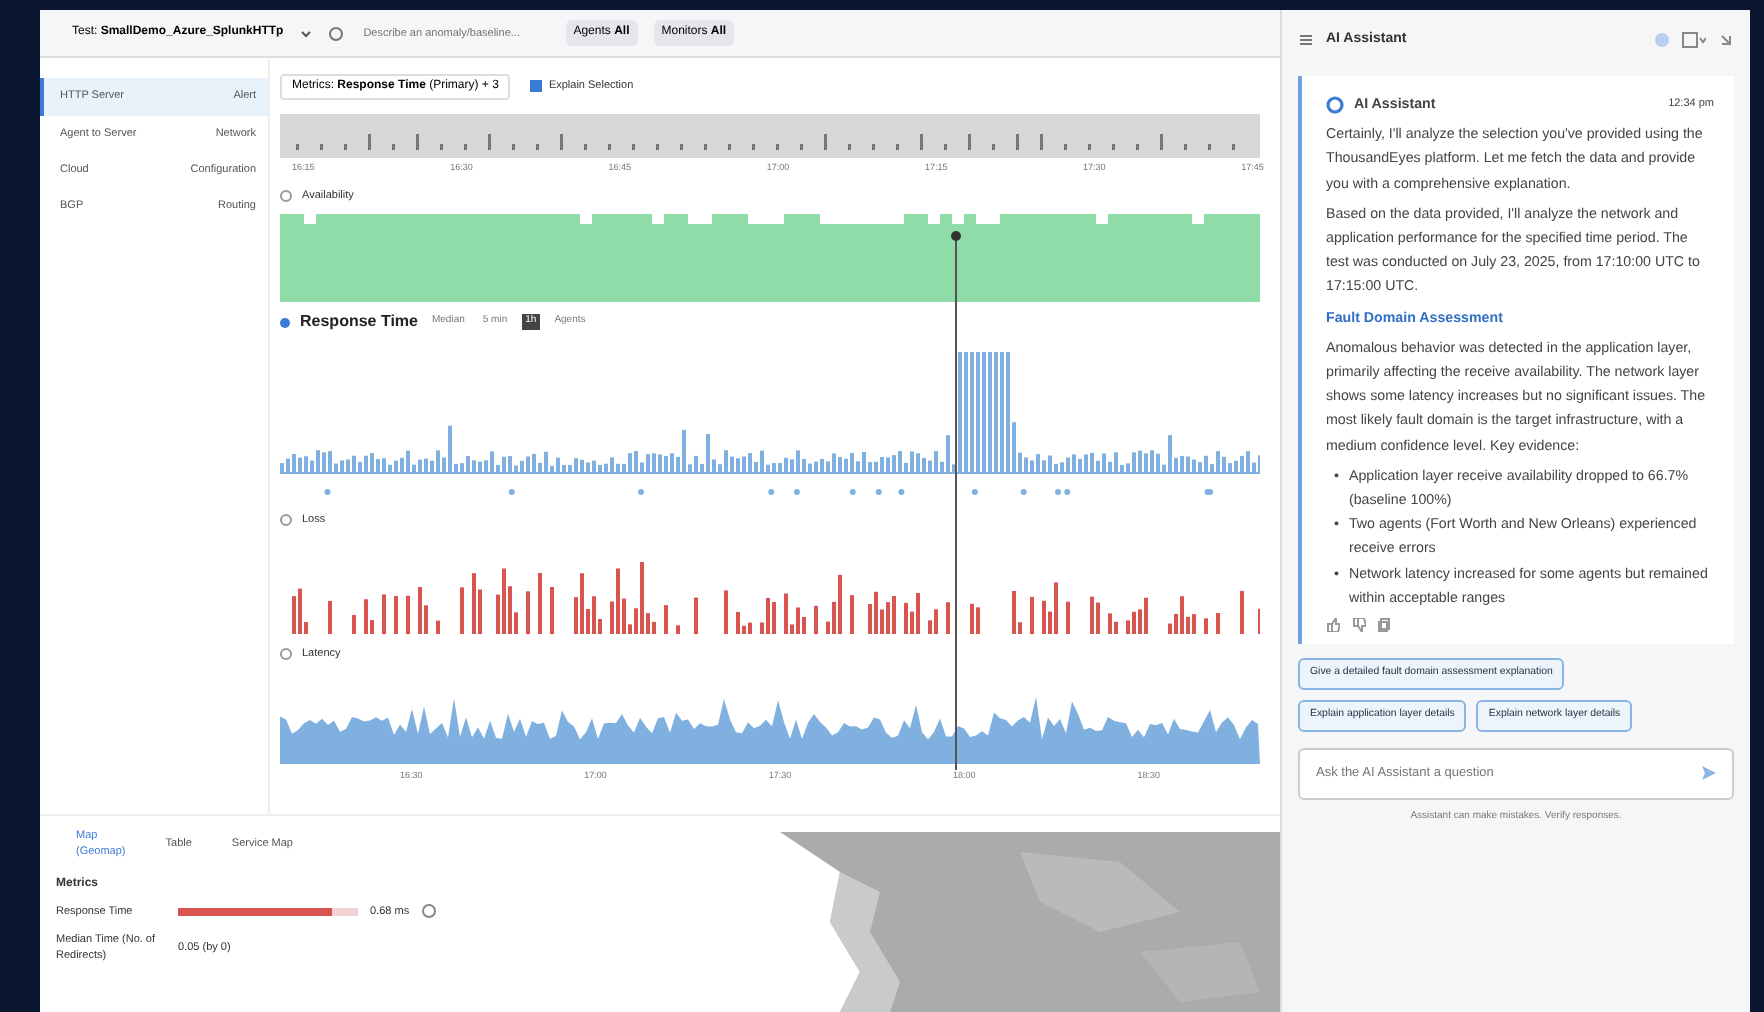  Describe the element at coordinates (1694, 40) in the screenshot. I see `grid-icon` at that location.